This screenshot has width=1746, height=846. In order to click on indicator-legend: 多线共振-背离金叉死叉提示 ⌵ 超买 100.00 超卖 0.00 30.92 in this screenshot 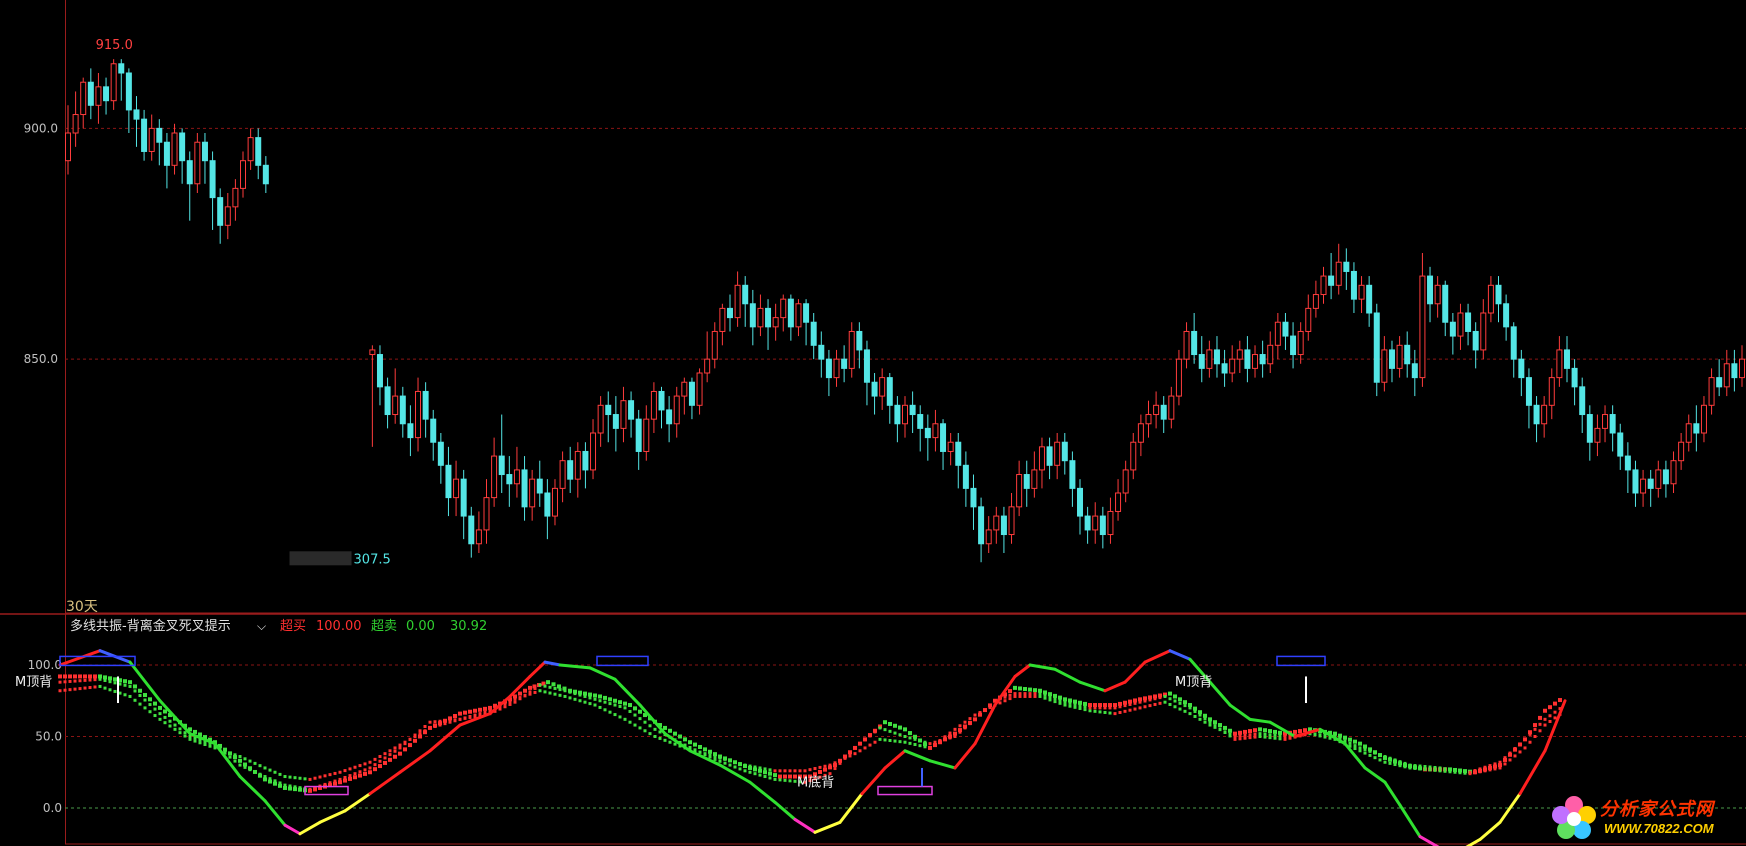, I will do `click(278, 626)`.